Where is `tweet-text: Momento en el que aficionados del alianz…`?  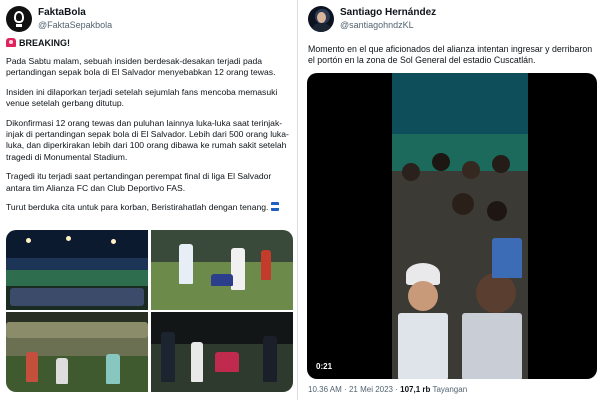 tweet-text: Momento en el que aficionados del alianz… is located at coordinates (450, 55).